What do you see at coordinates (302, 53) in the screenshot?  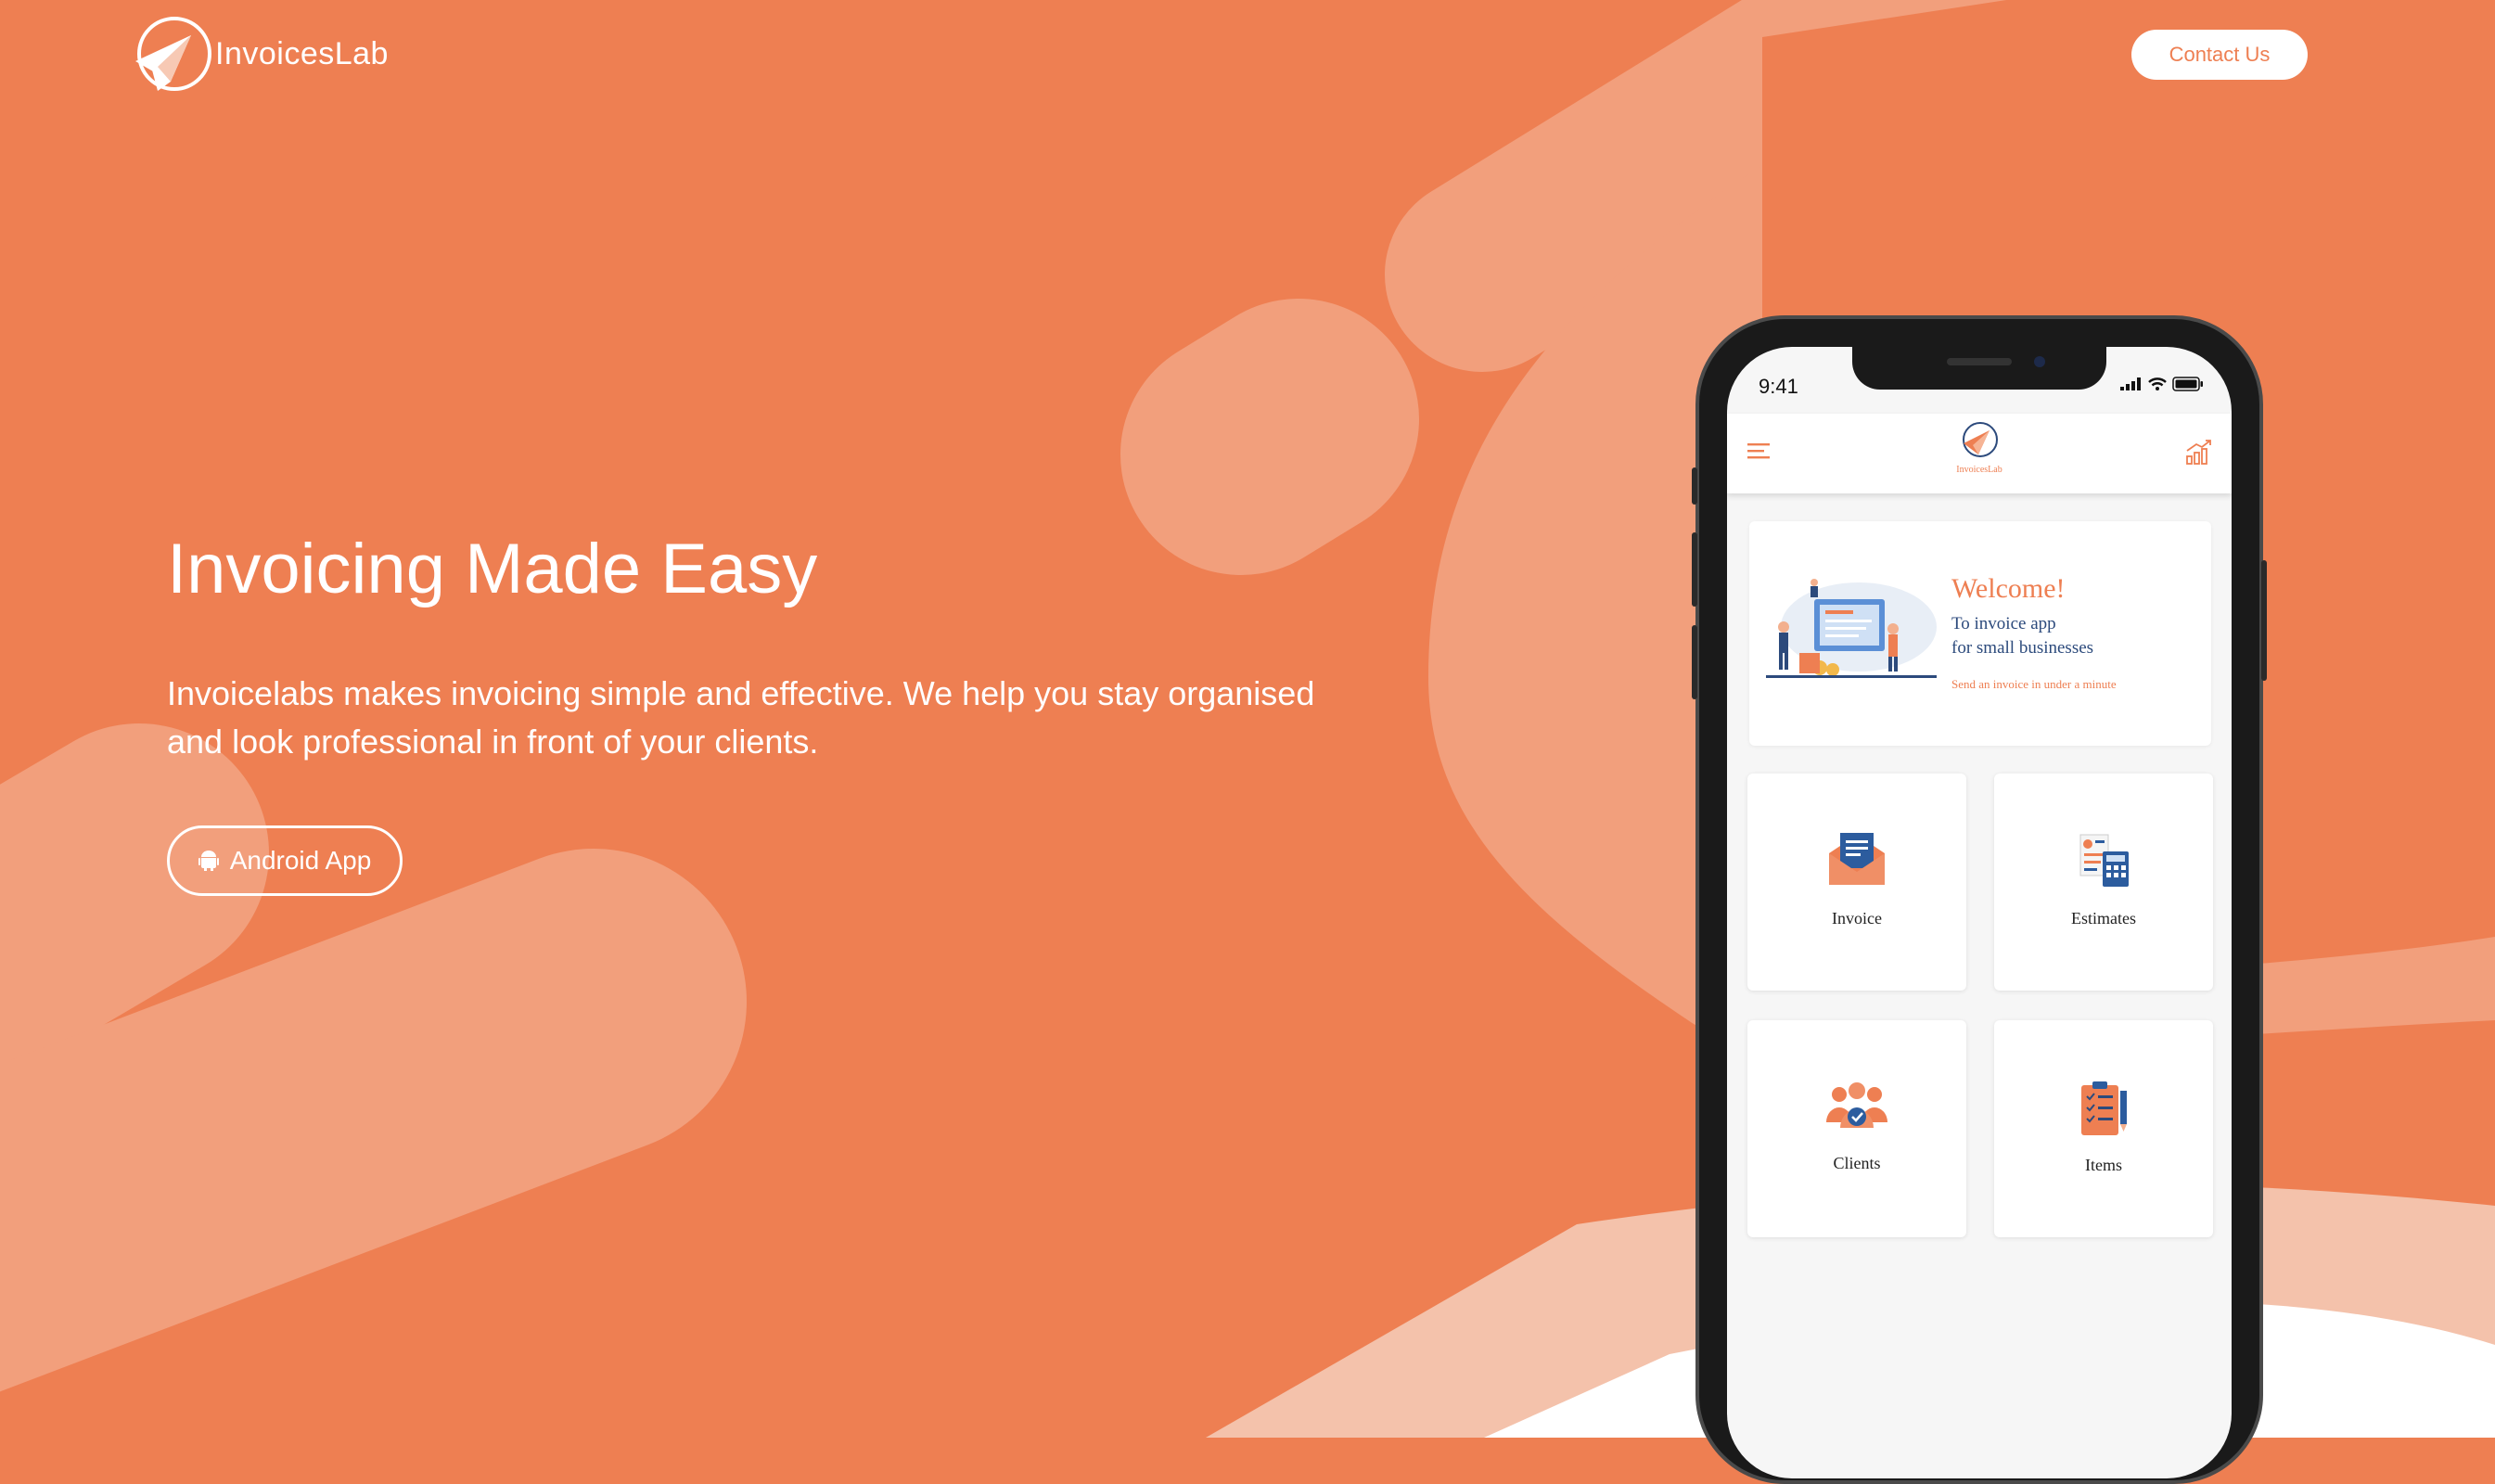 I see `brand-name: InvoicesLab` at bounding box center [302, 53].